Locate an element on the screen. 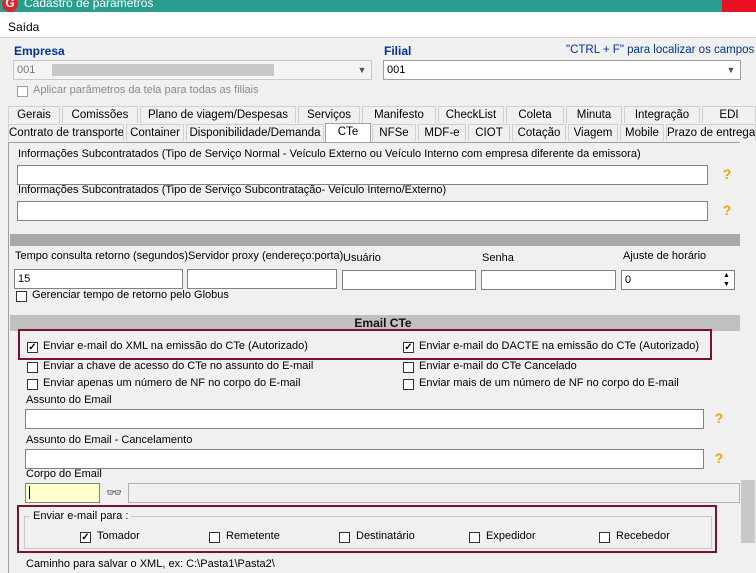 Image resolution: width=756 pixels, height=573 pixels. enviar-apenas-nf-checkbox is located at coordinates (32, 384).